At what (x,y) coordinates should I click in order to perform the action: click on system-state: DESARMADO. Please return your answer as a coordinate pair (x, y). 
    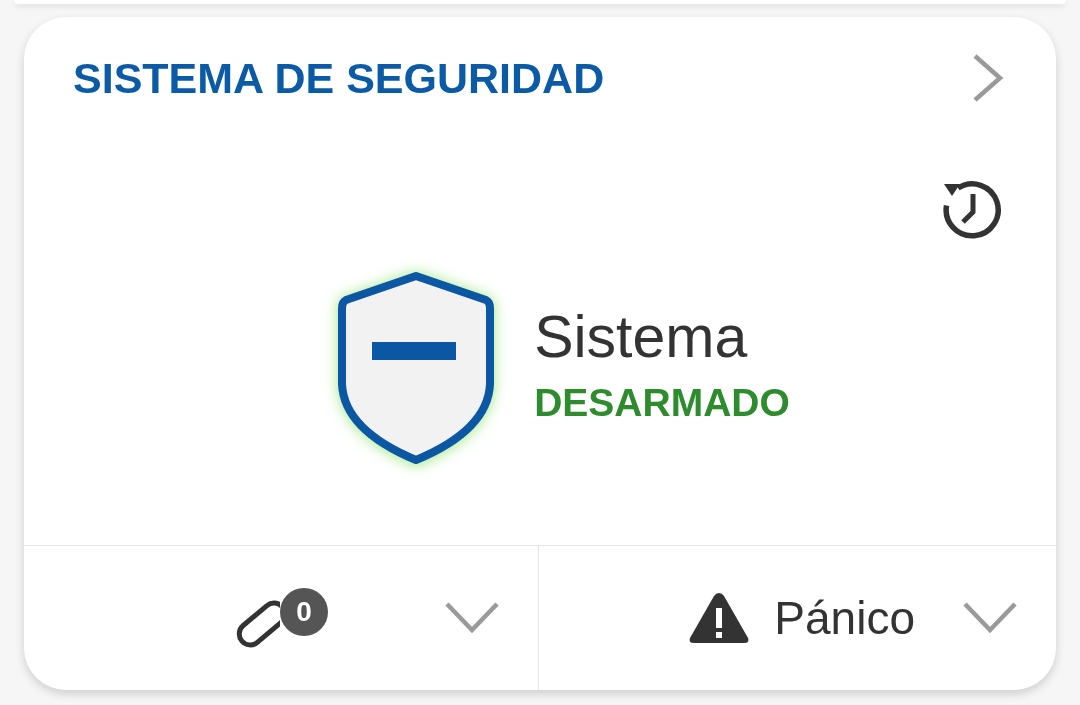
    Looking at the image, I should click on (662, 403).